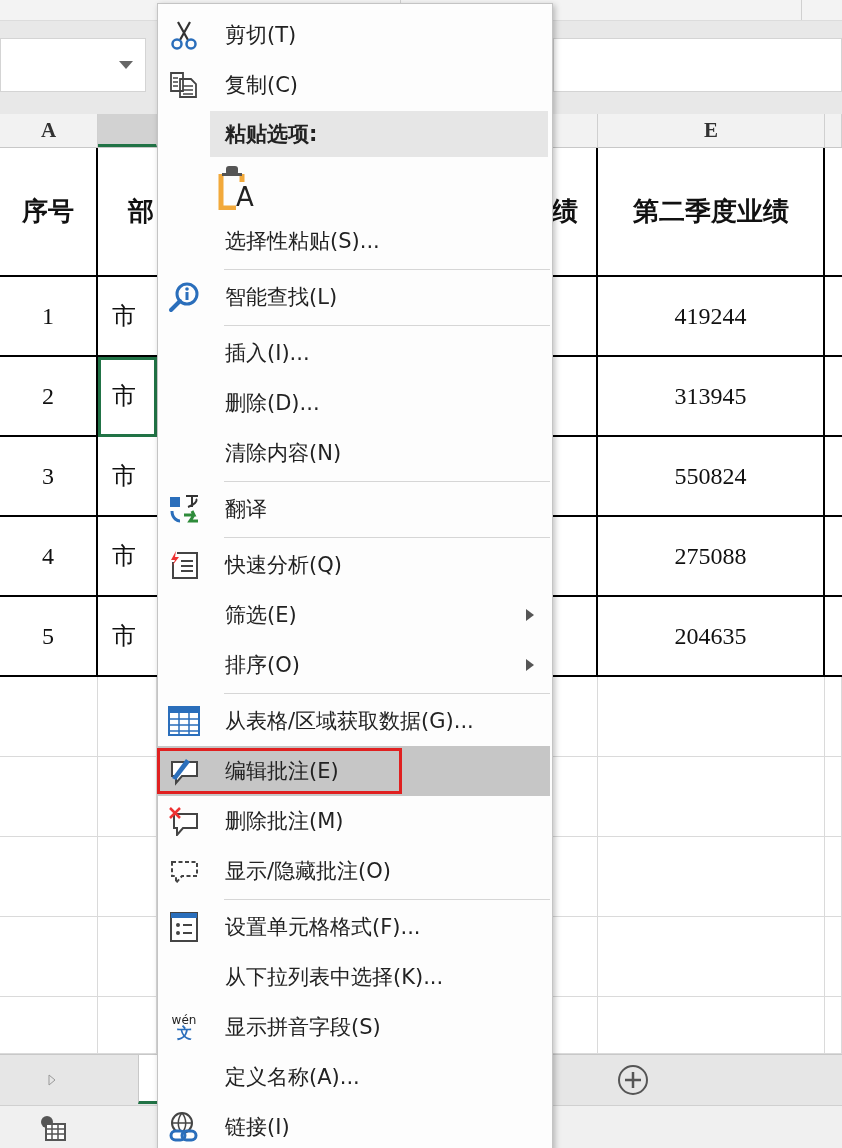 Image resolution: width=842 pixels, height=1148 pixels. I want to click on menu-item: 智能查找(L), so click(354, 297).